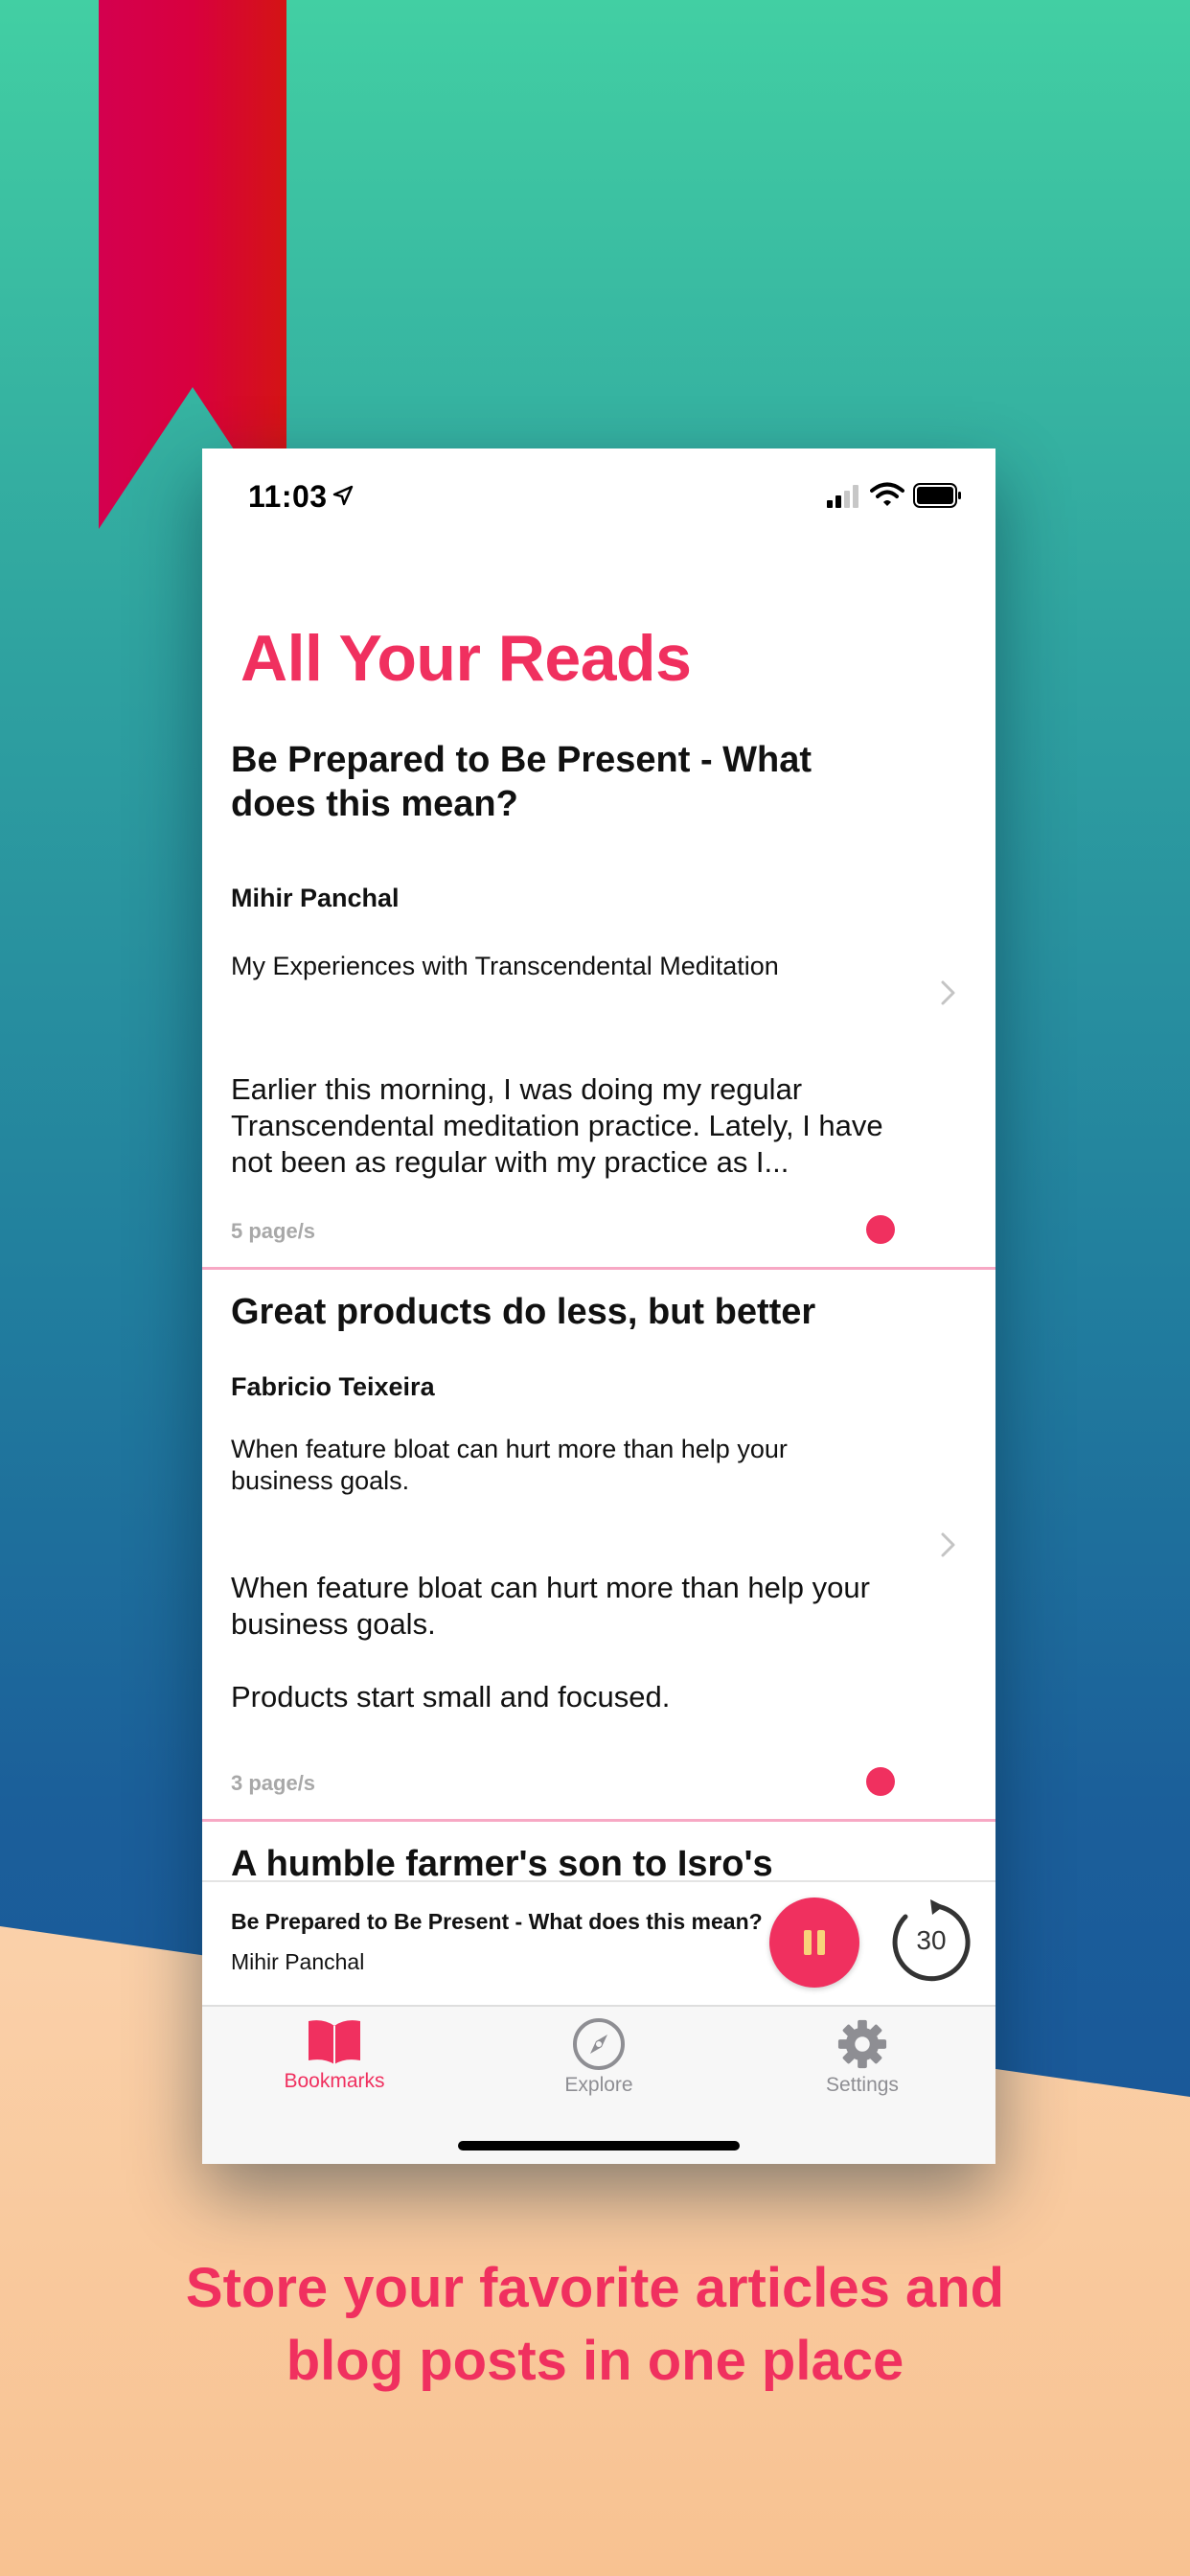 The image size is (1190, 2576). I want to click on battery-icon, so click(937, 495).